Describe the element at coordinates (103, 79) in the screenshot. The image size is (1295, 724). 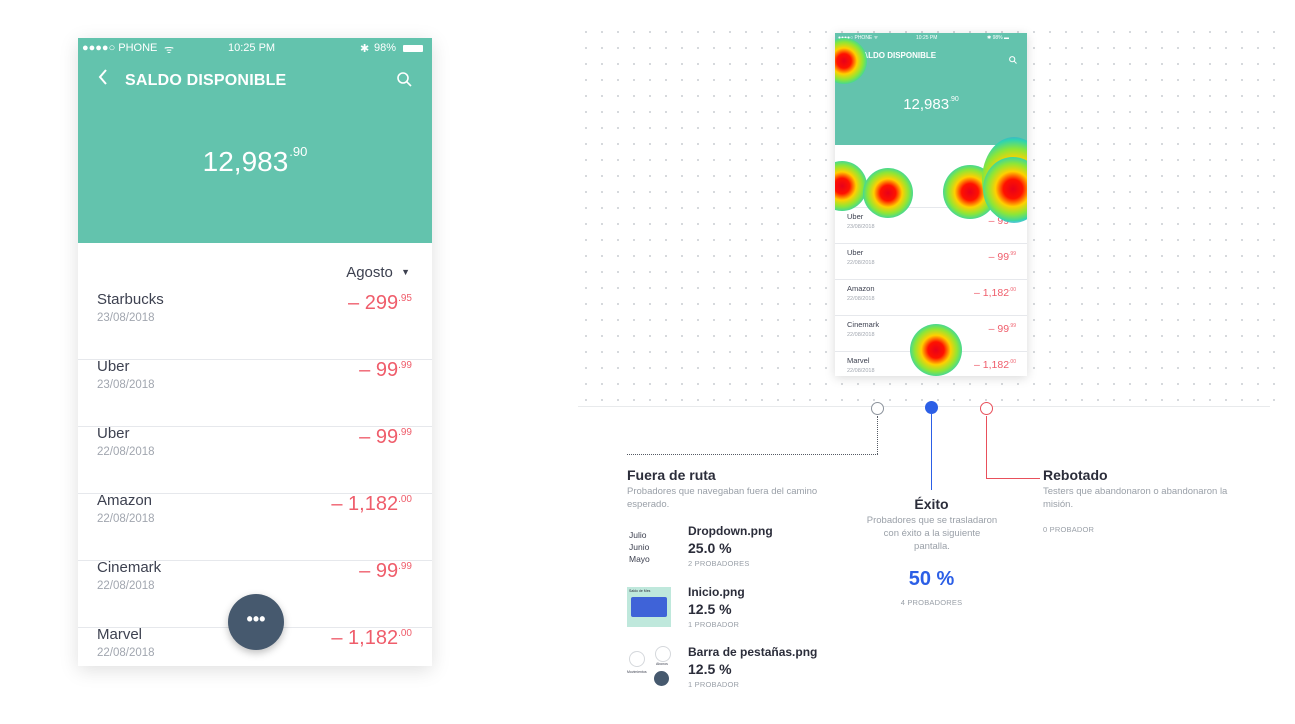
I see `back-chevron-icon` at that location.